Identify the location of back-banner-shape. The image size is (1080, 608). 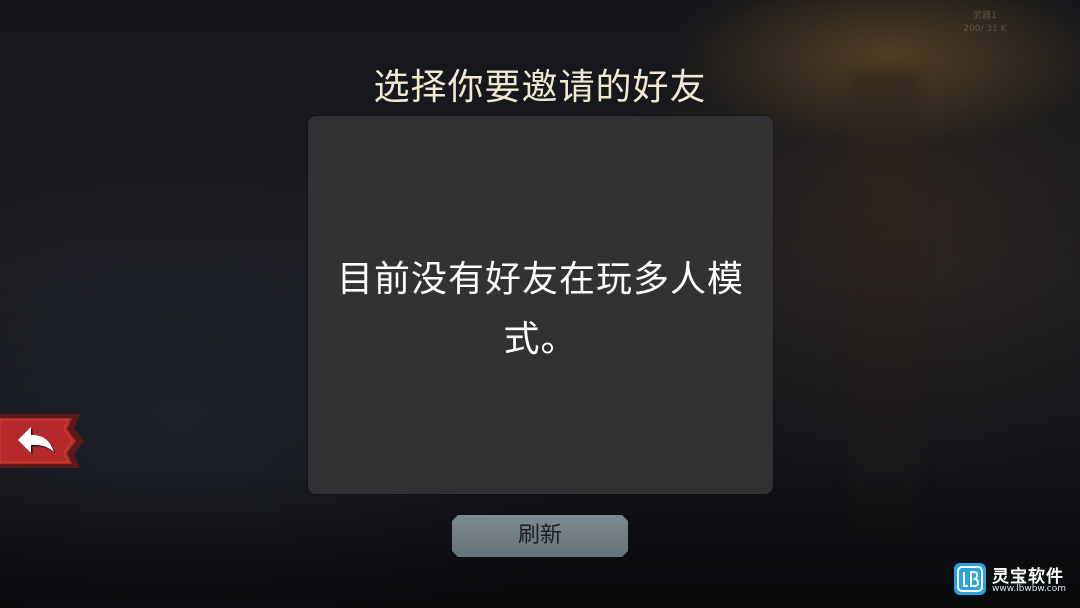
(42, 441).